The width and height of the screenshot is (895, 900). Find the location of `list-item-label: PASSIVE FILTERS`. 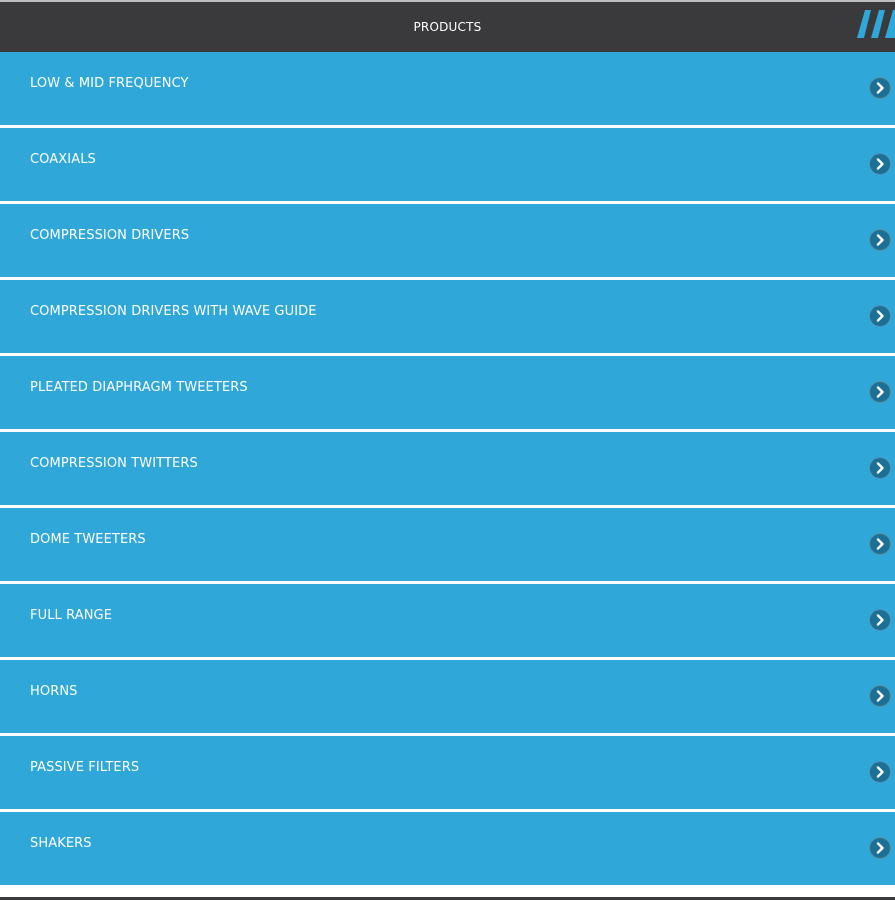

list-item-label: PASSIVE FILTERS is located at coordinates (85, 767).